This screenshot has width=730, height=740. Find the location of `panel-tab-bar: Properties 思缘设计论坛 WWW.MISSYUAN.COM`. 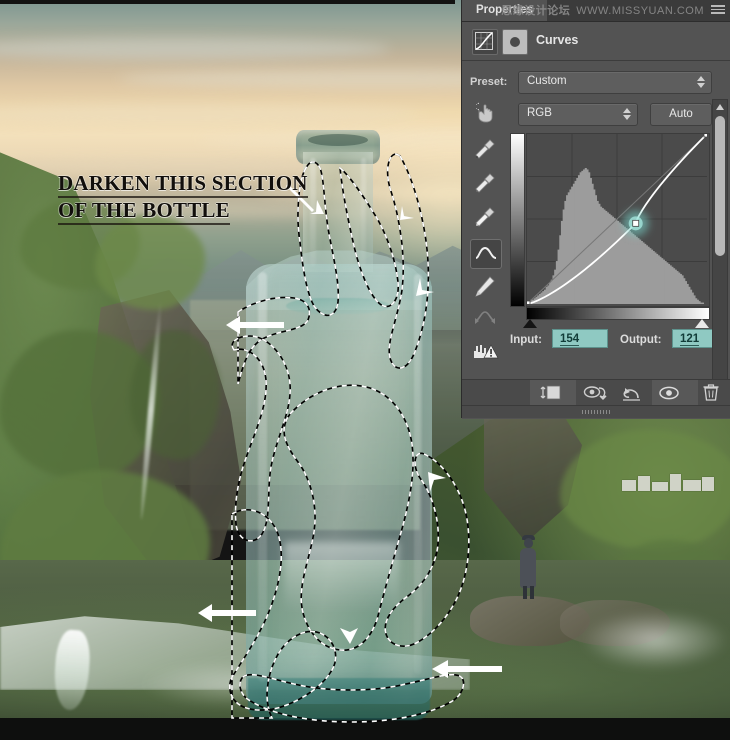

panel-tab-bar: Properties 思缘设计论坛 WWW.MISSYUAN.COM is located at coordinates (596, 11).